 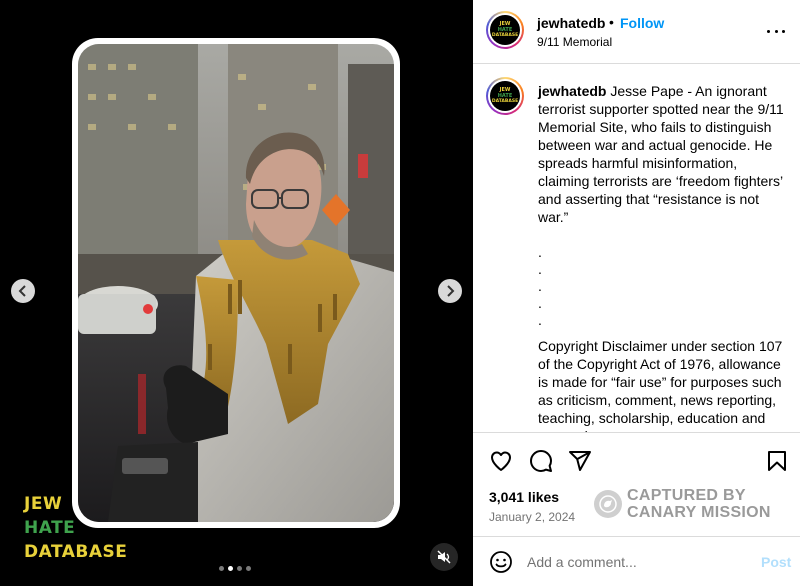 I want to click on previous-slide-button, so click(x=23, y=291).